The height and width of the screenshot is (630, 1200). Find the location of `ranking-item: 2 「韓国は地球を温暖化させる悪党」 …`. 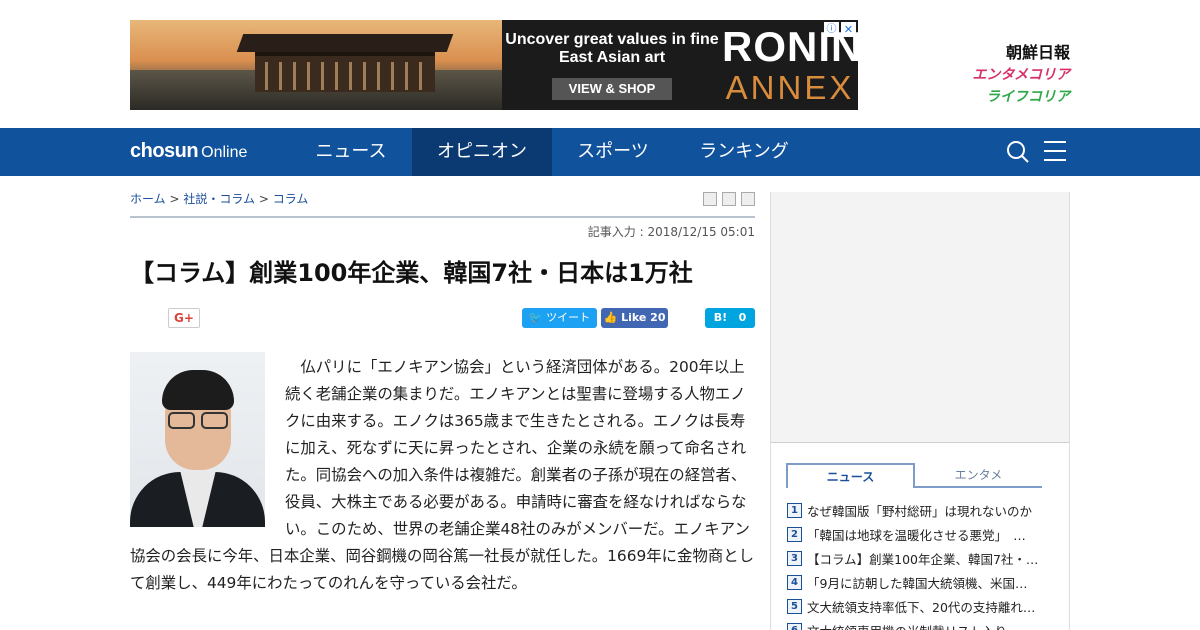

ranking-item: 2 「韓国は地球を温暖化させる悪党」 … is located at coordinates (922, 534).